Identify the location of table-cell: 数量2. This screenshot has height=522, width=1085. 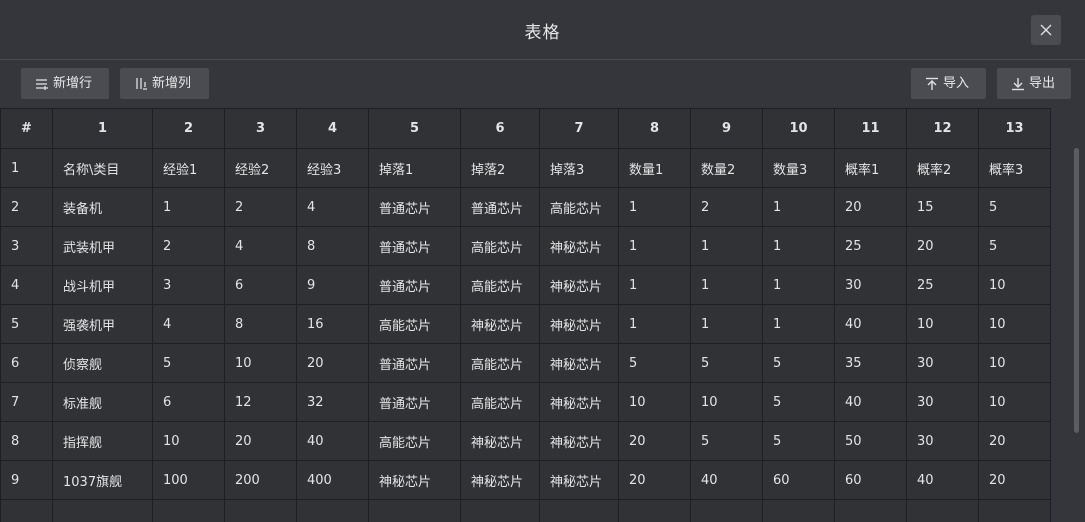
(726, 168).